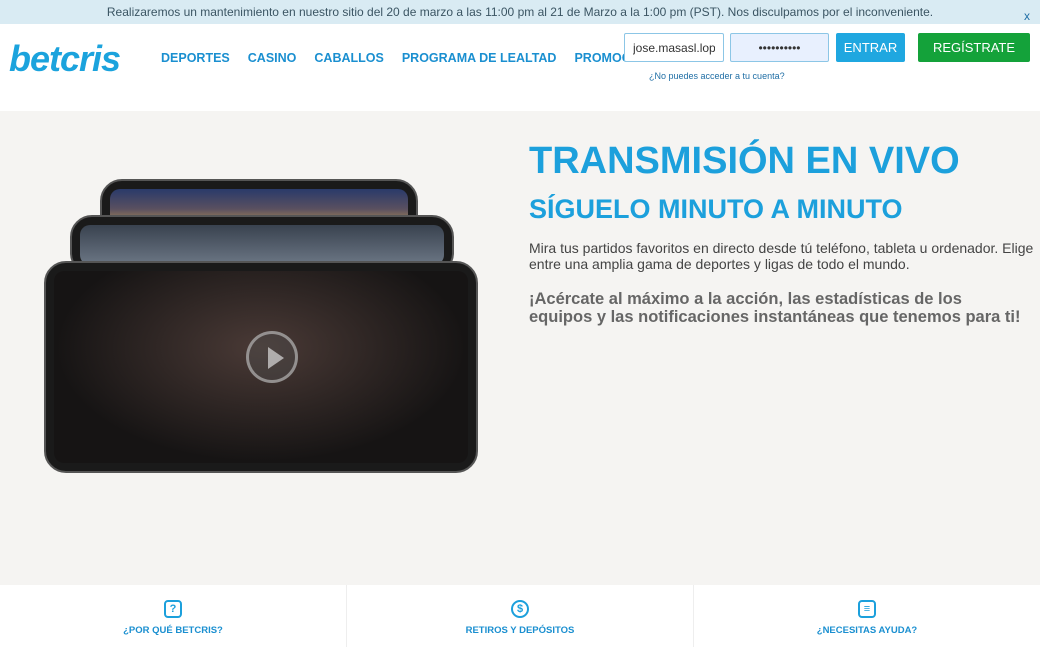  I want to click on help-label: ¿NECESITAS AYUDA?, so click(867, 630).